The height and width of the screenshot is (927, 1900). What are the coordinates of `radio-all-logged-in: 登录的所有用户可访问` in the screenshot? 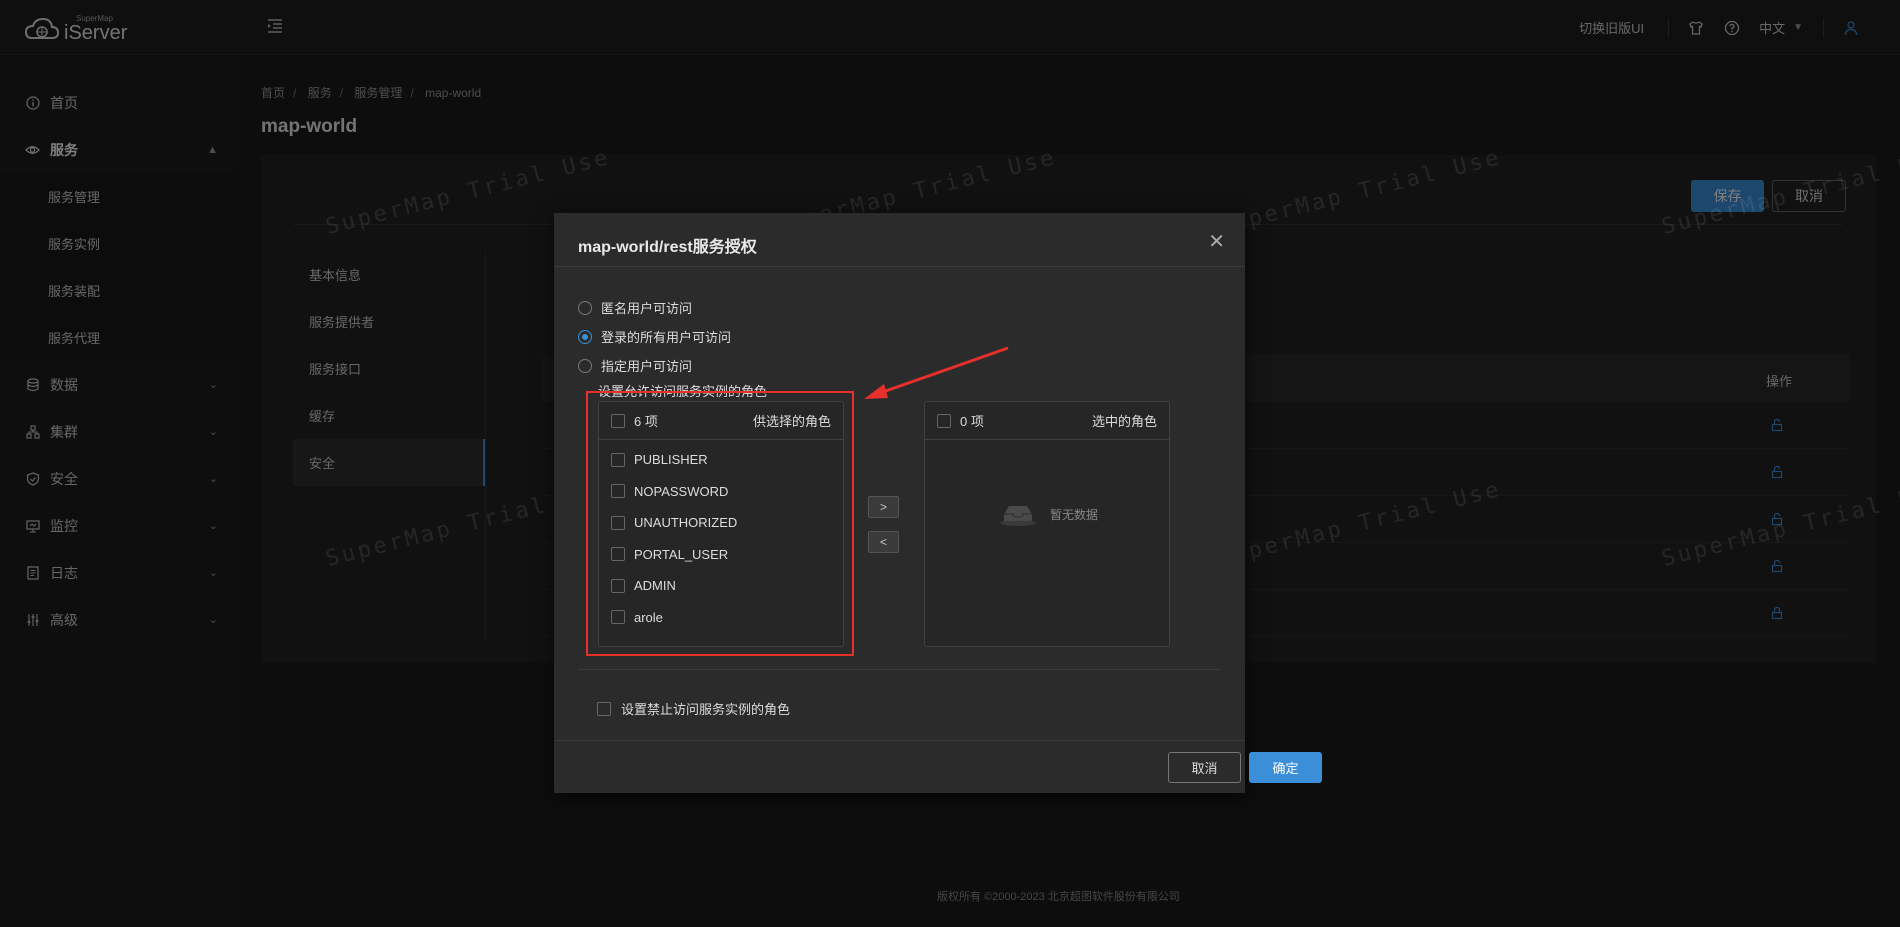 It's located at (654, 336).